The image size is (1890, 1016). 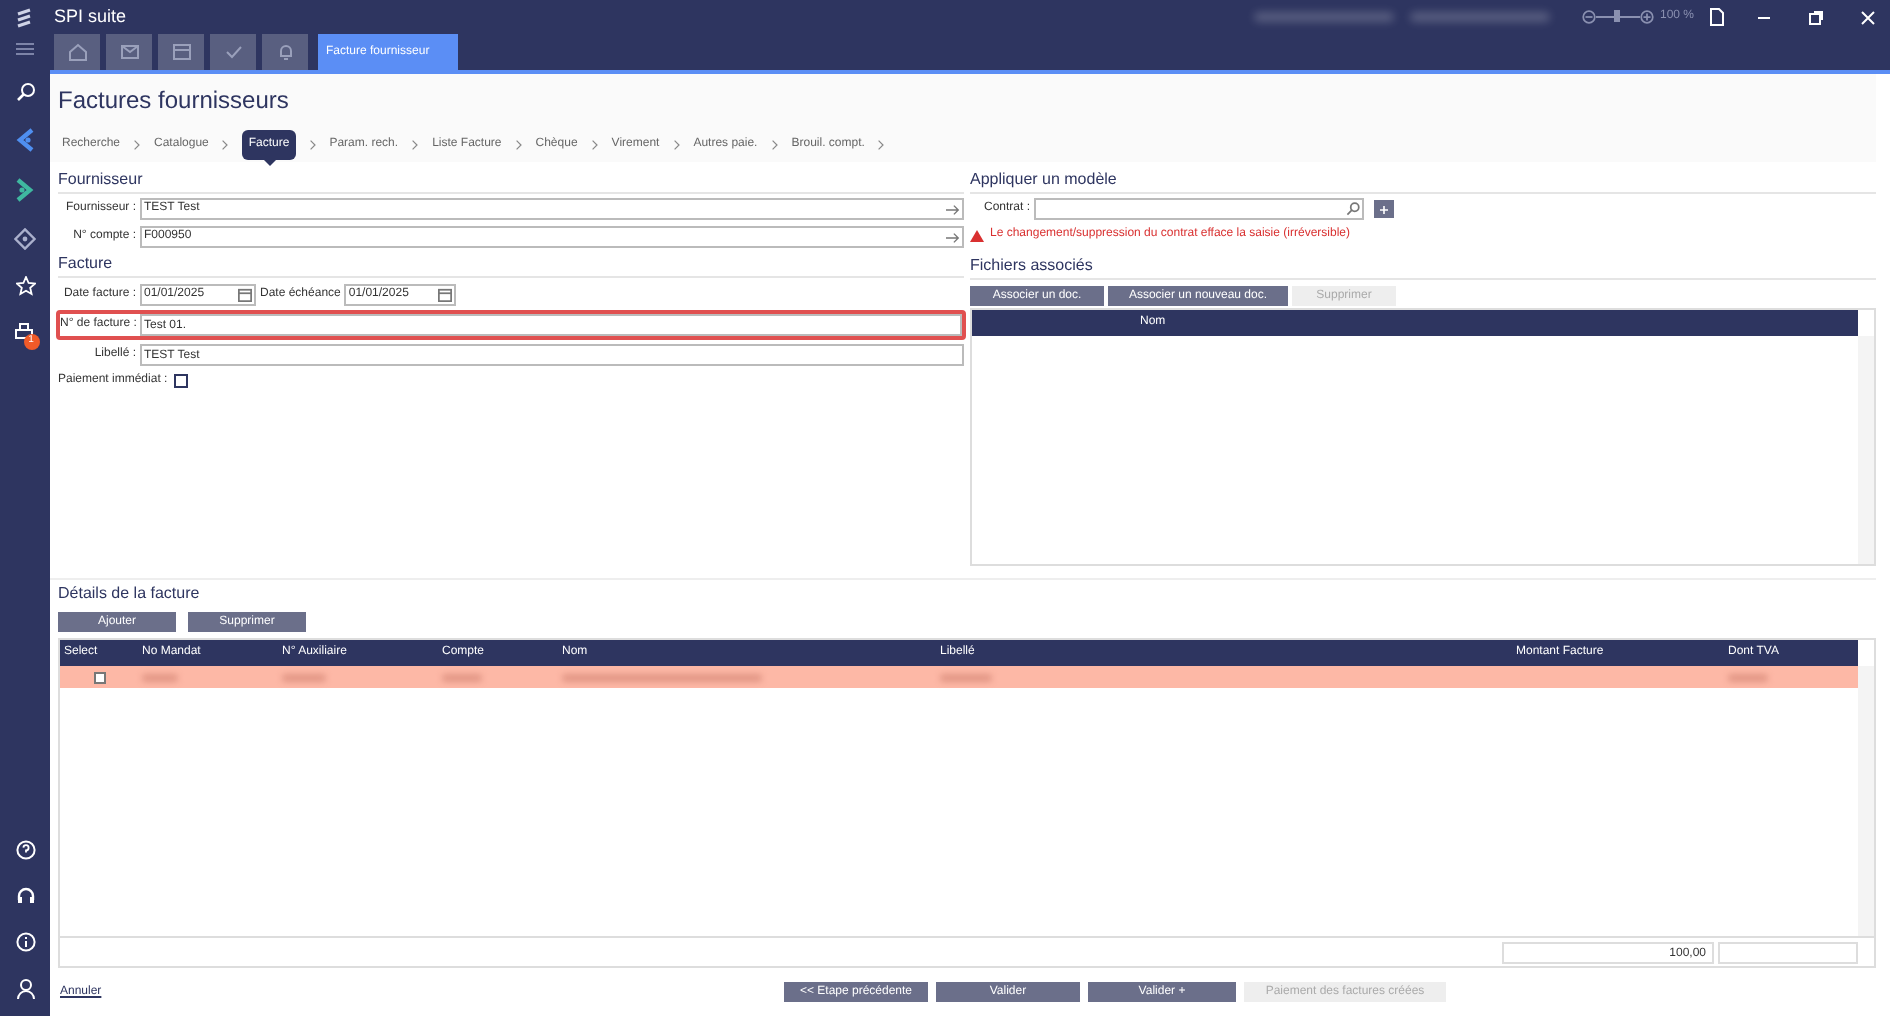 I want to click on check-icon, so click(x=233, y=52).